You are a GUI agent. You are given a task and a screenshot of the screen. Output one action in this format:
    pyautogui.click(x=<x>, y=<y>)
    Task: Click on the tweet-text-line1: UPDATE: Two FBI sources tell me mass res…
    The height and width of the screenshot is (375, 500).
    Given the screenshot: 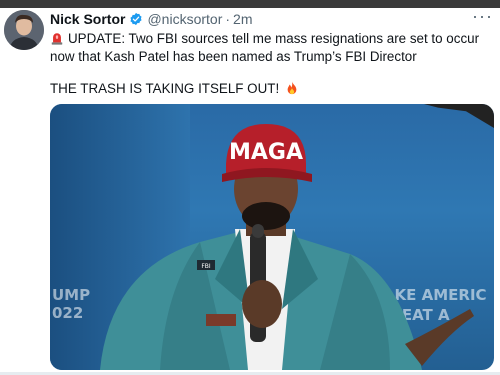 What is the action you would take?
    pyautogui.click(x=265, y=47)
    